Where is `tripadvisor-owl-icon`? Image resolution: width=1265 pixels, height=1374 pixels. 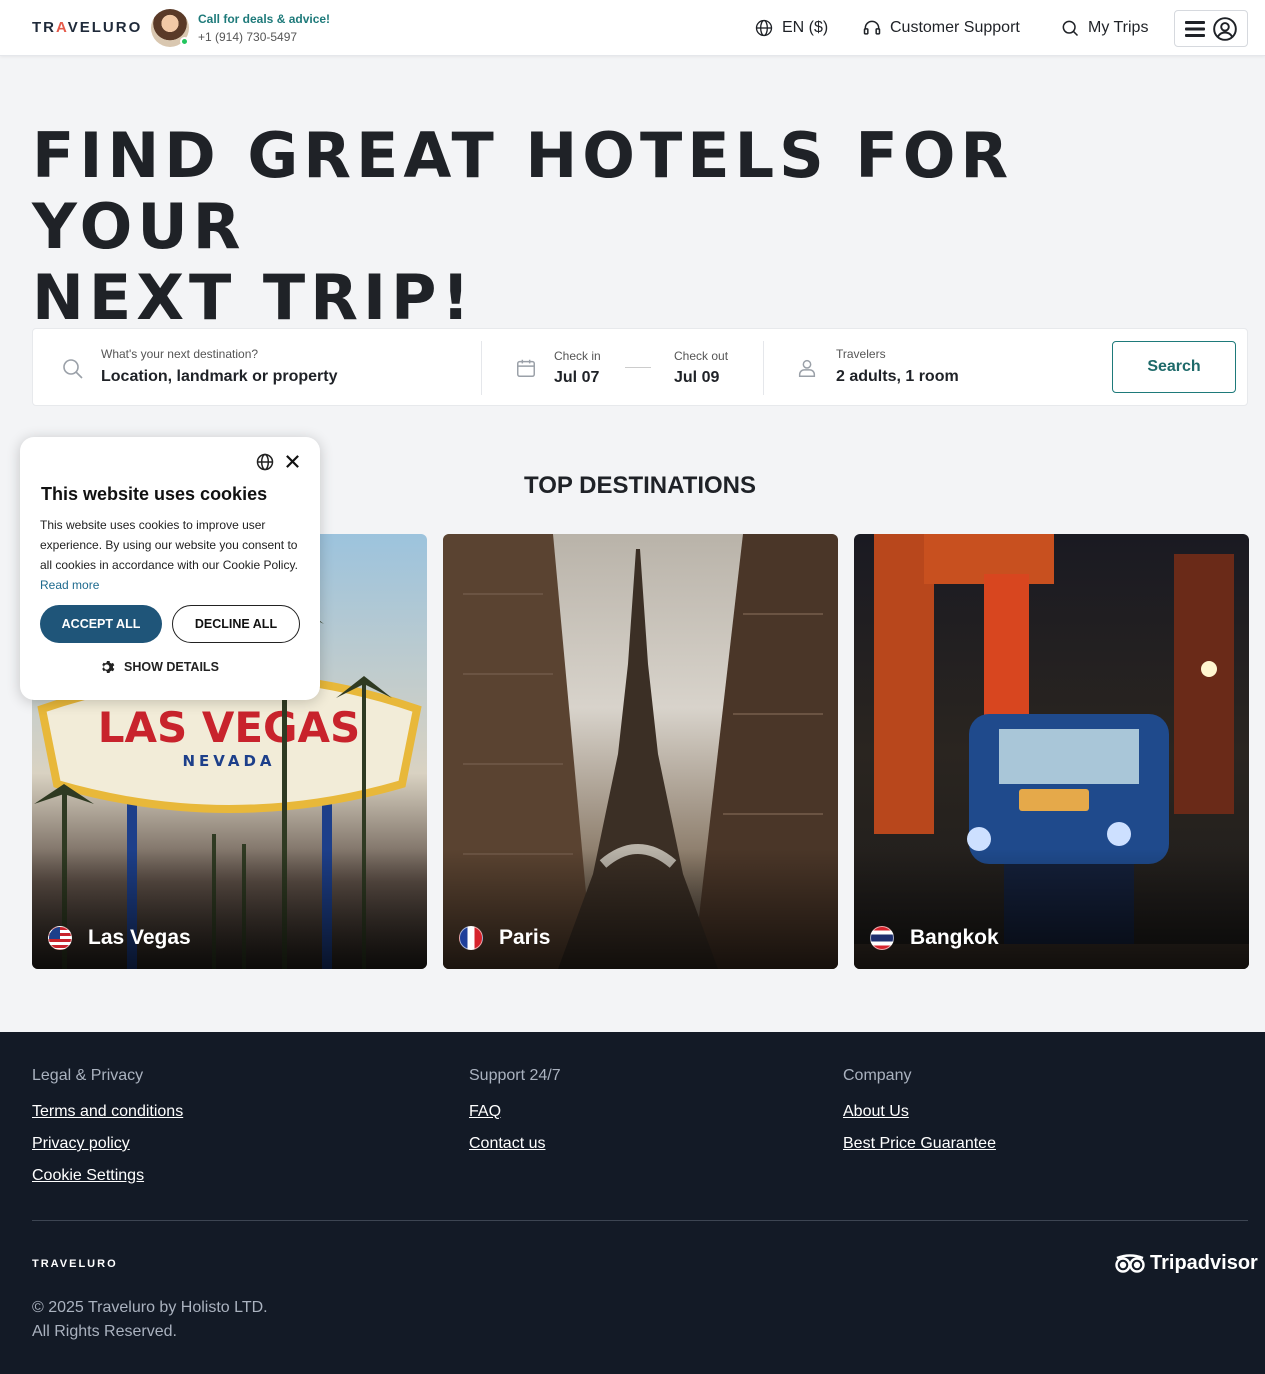 tripadvisor-owl-icon is located at coordinates (1130, 1263).